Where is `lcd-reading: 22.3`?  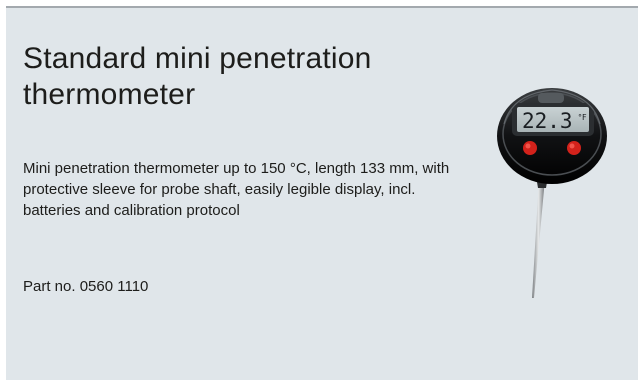 lcd-reading: 22.3 is located at coordinates (547, 121).